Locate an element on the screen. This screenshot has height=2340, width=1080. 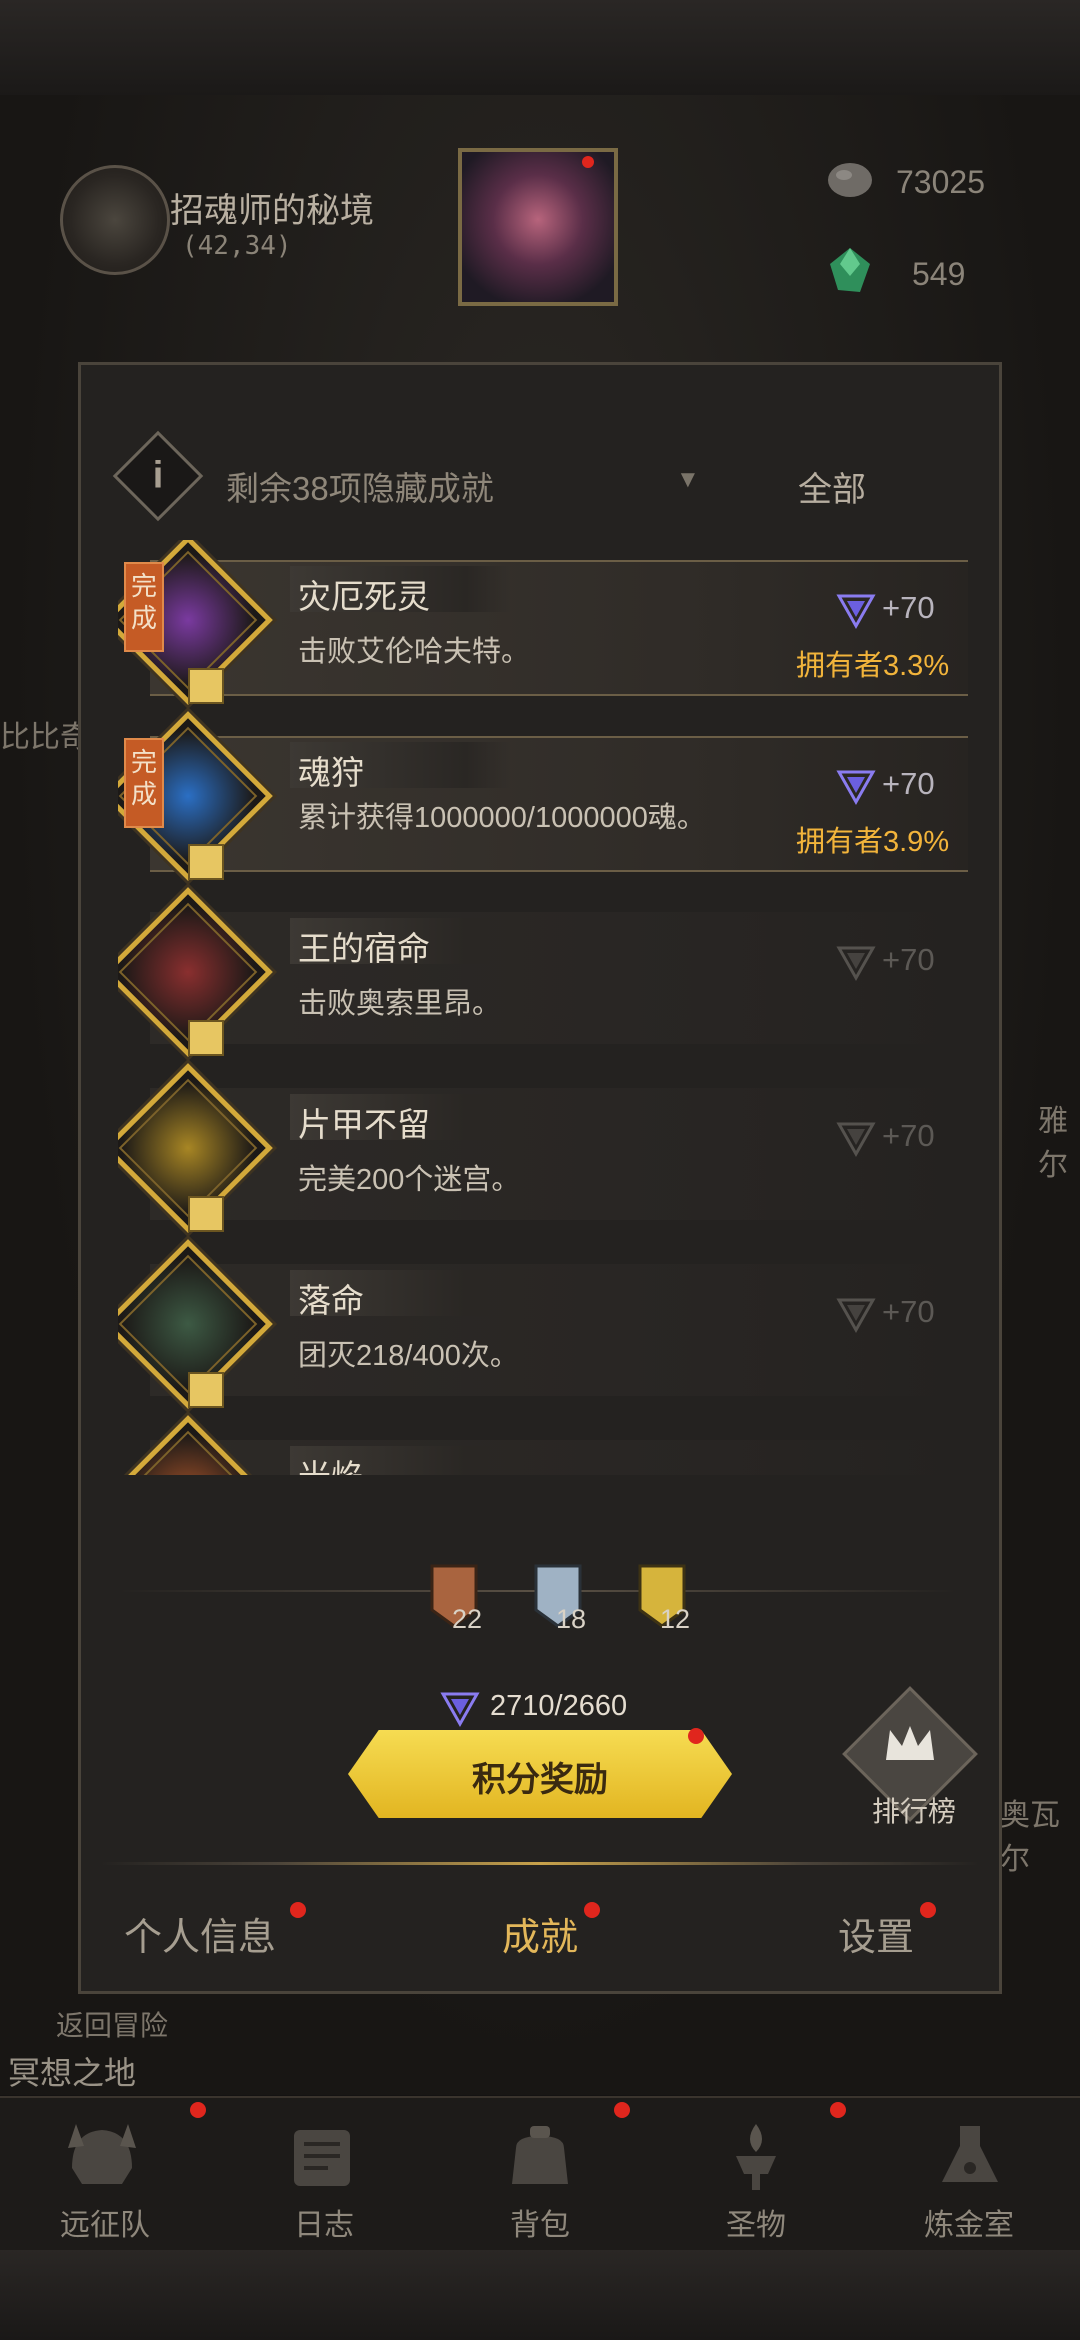
filter-row: i 剩余38项隐藏成就 ▼ 全部 is located at coordinates (545, 480).